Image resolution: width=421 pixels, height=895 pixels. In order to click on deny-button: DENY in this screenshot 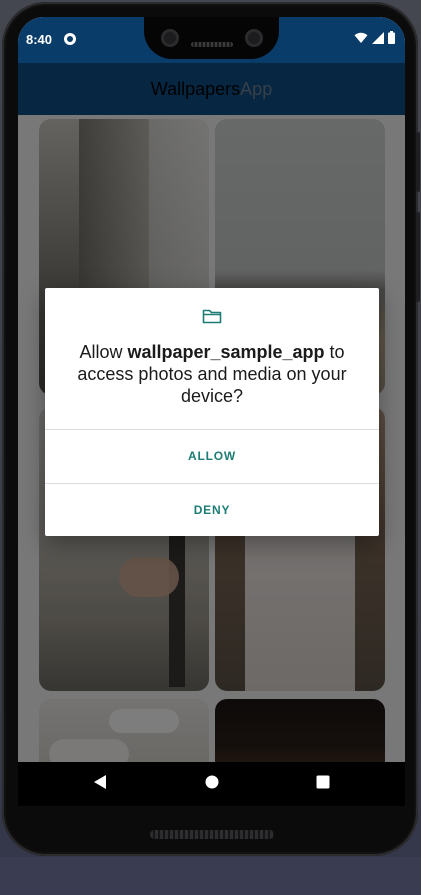, I will do `click(212, 510)`.